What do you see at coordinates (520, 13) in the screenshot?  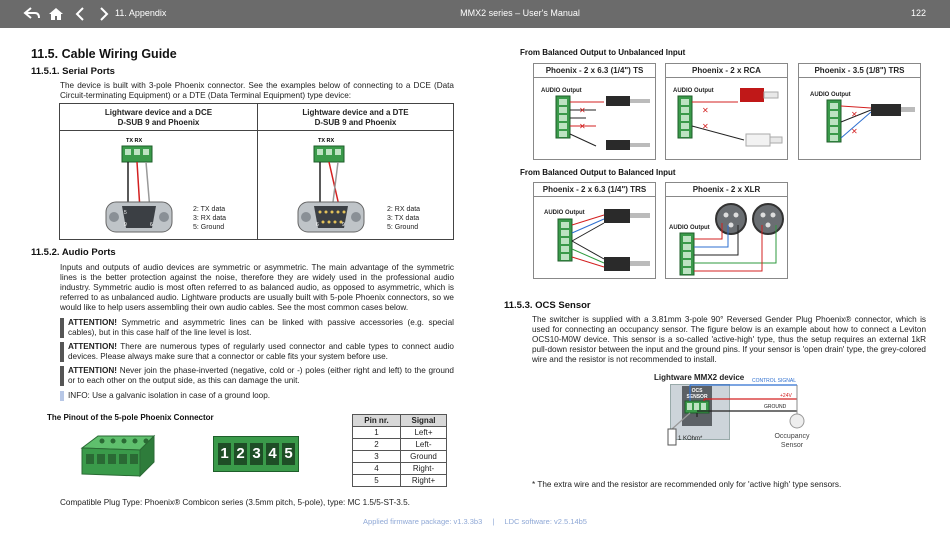 I see `document-title: MMX2 series – User's Manual` at bounding box center [520, 13].